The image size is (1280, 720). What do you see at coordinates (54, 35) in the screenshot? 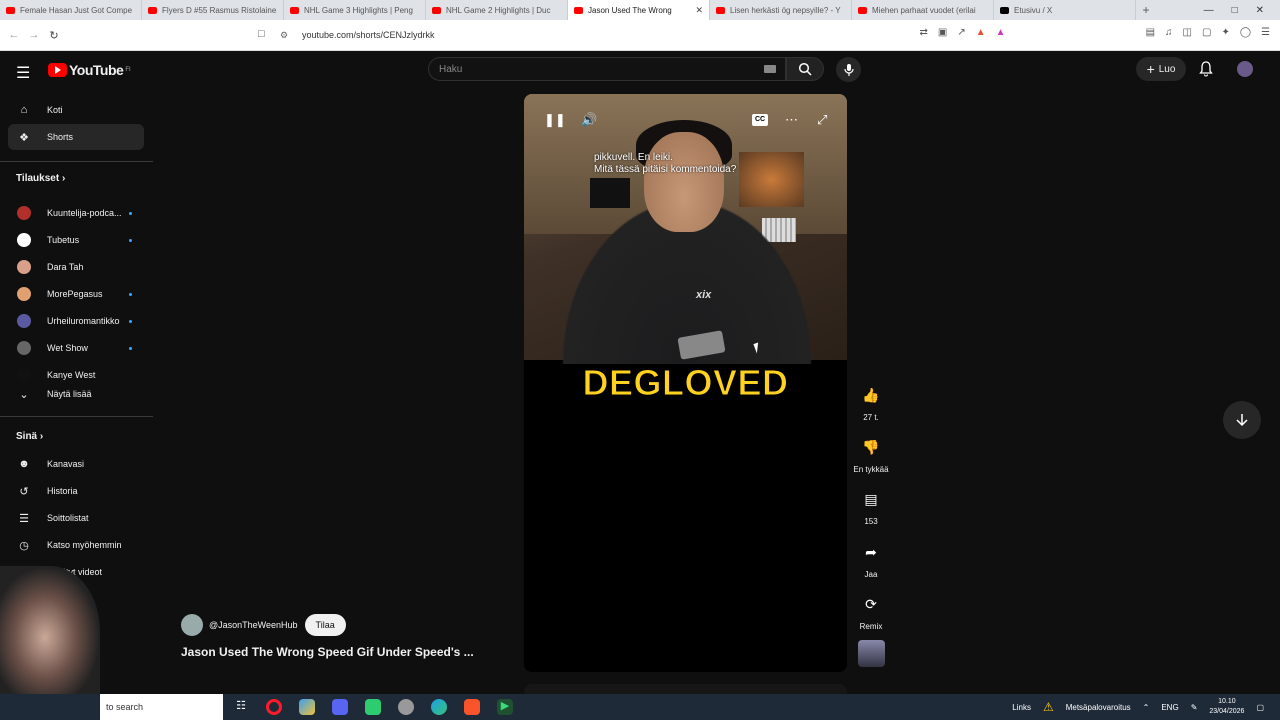
I see `reload-icon: ↻` at bounding box center [54, 35].